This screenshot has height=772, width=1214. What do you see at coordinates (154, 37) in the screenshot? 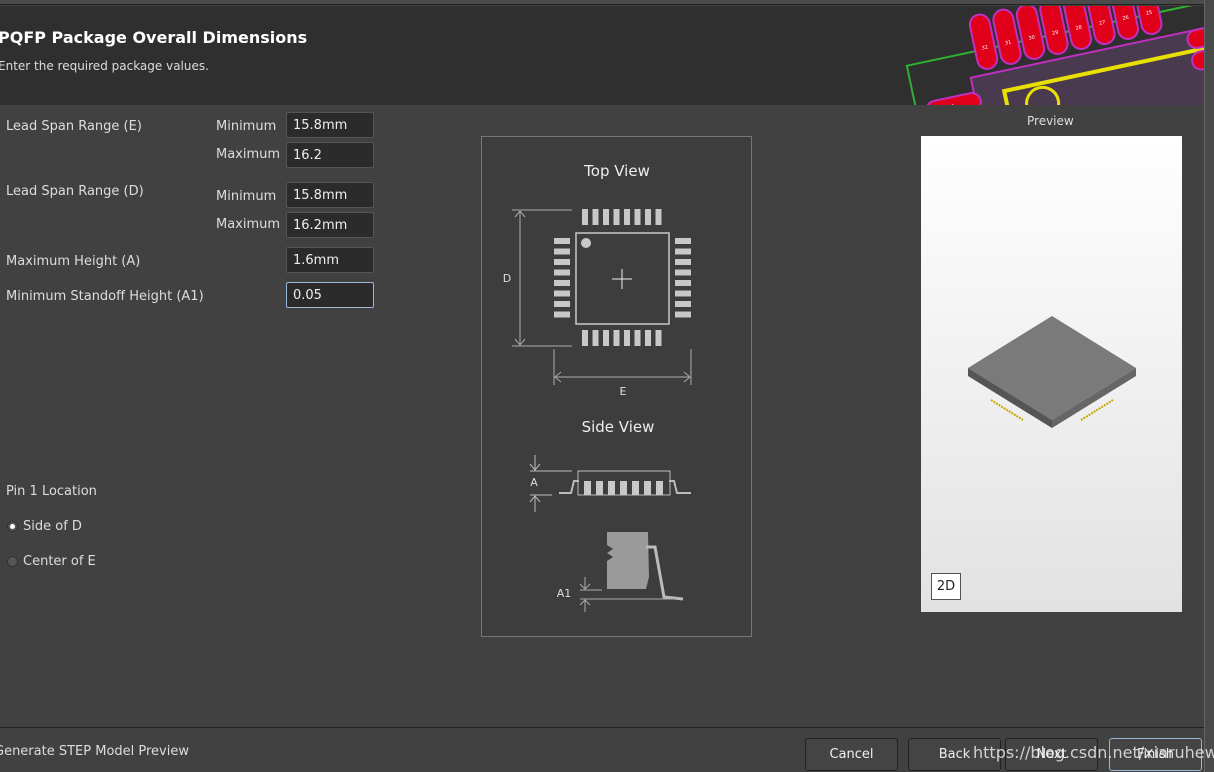
I see `page-title: PQFP Package Overall Dimensions` at bounding box center [154, 37].